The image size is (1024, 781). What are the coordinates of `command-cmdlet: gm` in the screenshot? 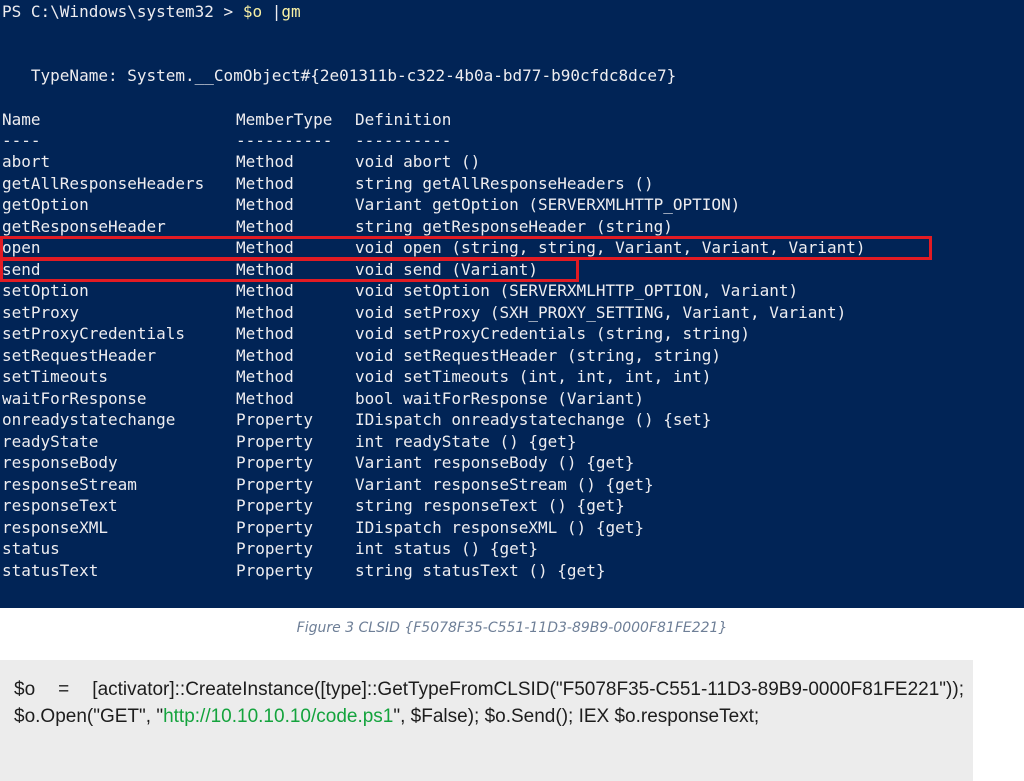 It's located at (291, 11).